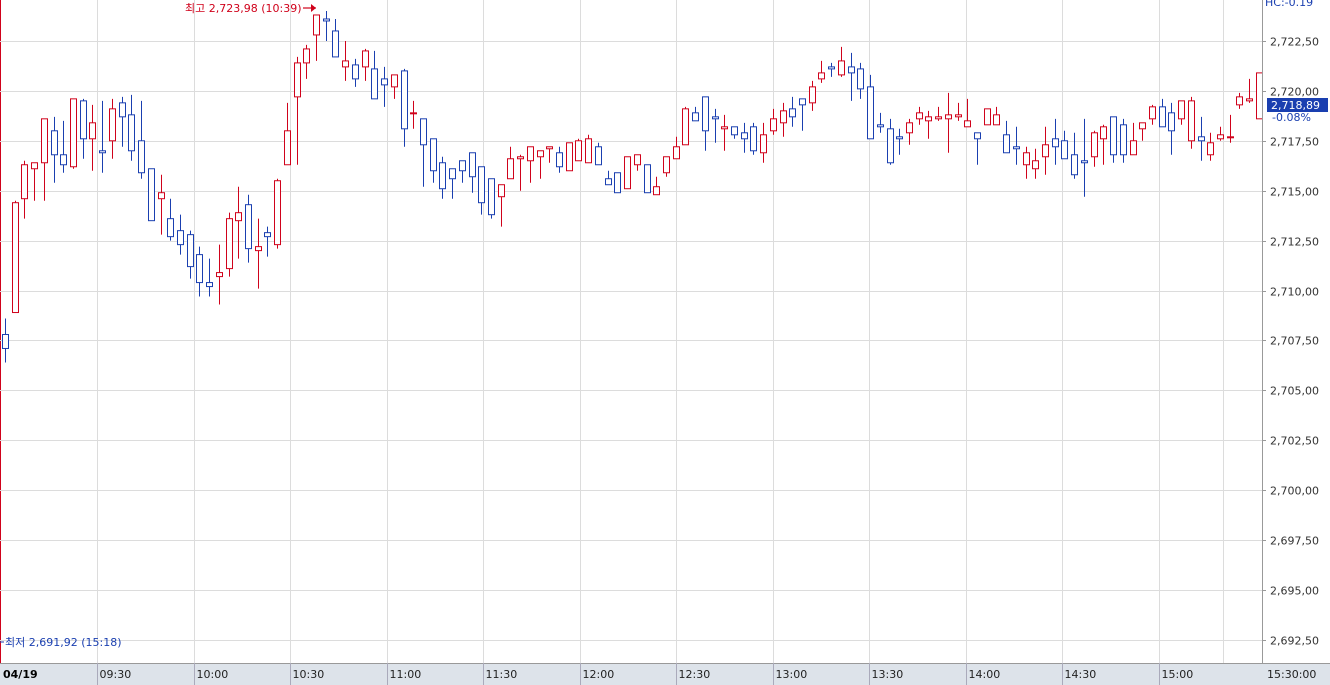  What do you see at coordinates (695, 674) in the screenshot?
I see `x-tick-label: 12:30` at bounding box center [695, 674].